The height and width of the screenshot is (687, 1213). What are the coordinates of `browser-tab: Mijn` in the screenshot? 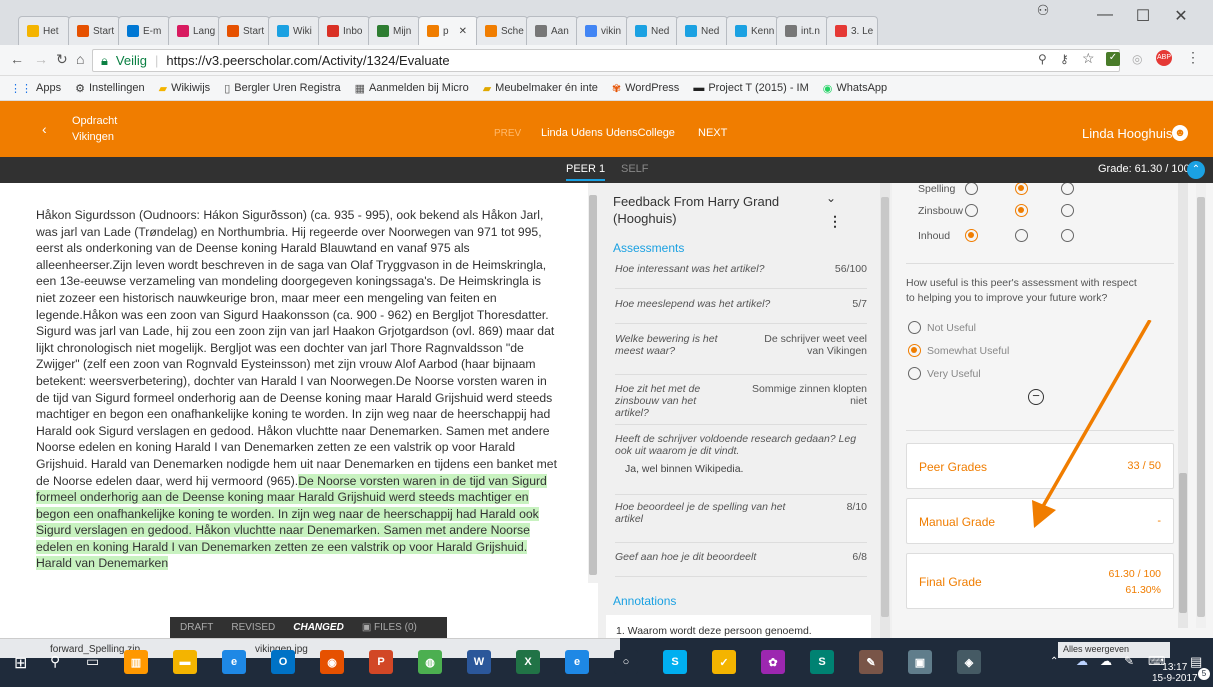 It's located at (394, 30).